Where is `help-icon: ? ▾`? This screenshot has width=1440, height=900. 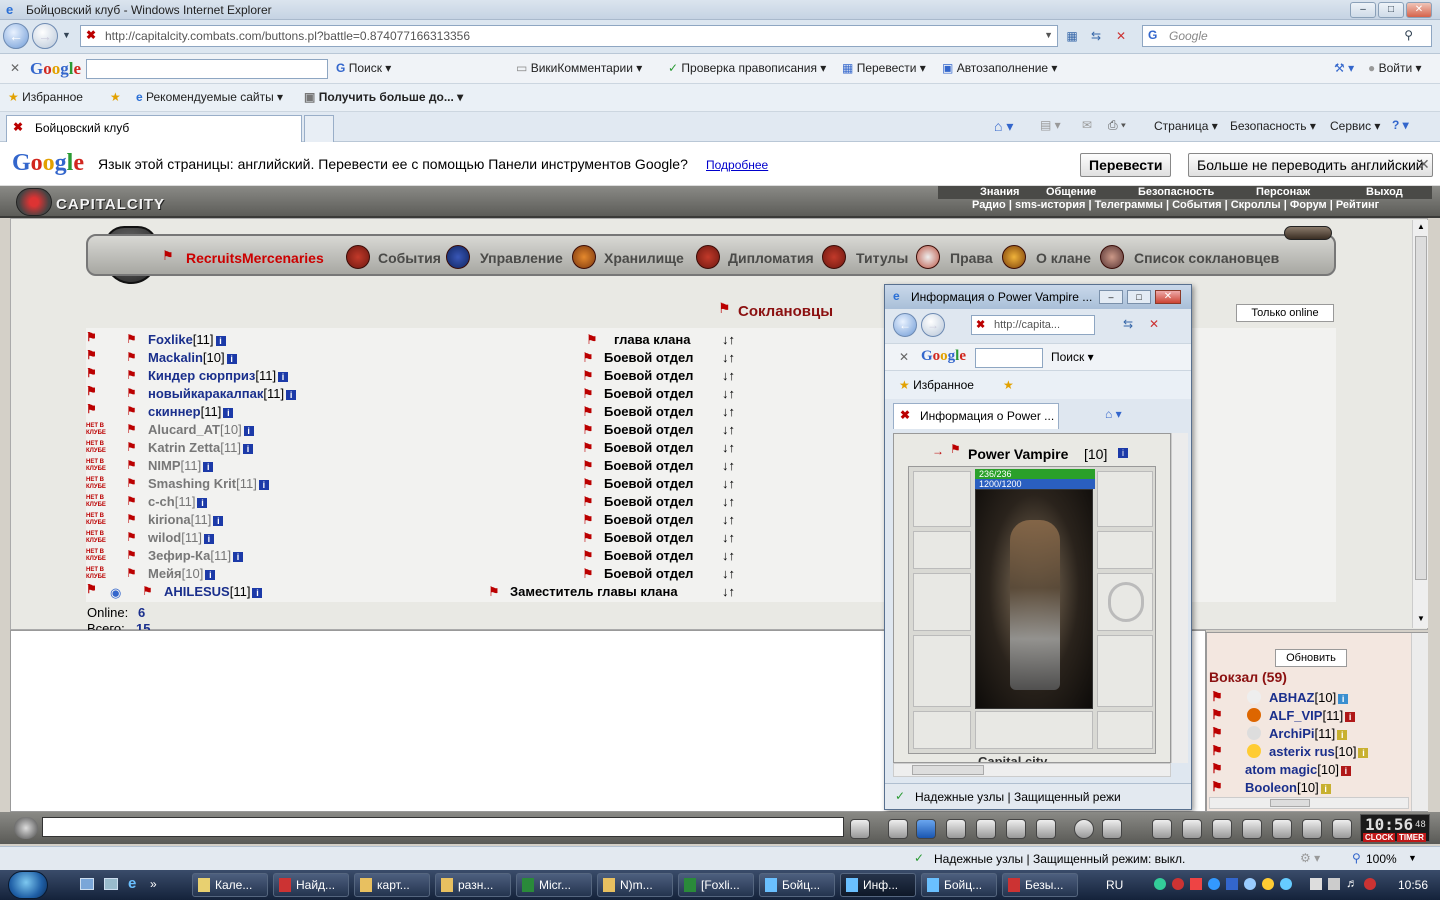
help-icon: ? ▾ is located at coordinates (1400, 125).